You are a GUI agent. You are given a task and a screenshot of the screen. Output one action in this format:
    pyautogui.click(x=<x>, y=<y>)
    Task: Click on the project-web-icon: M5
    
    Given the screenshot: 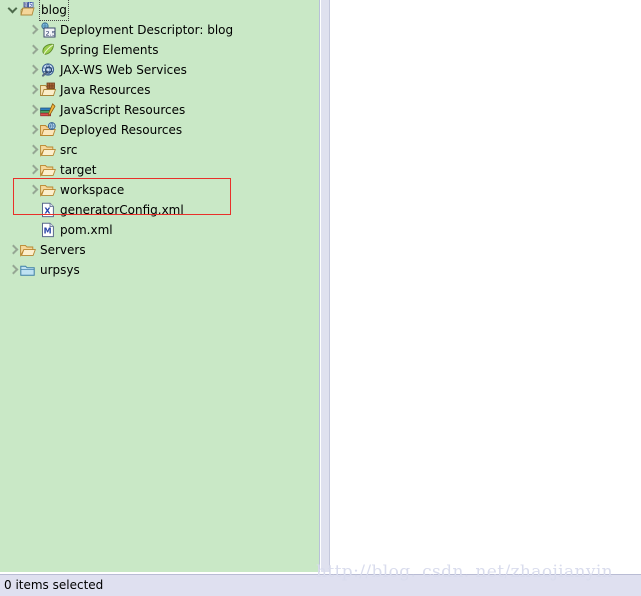 What is the action you would take?
    pyautogui.click(x=28, y=10)
    